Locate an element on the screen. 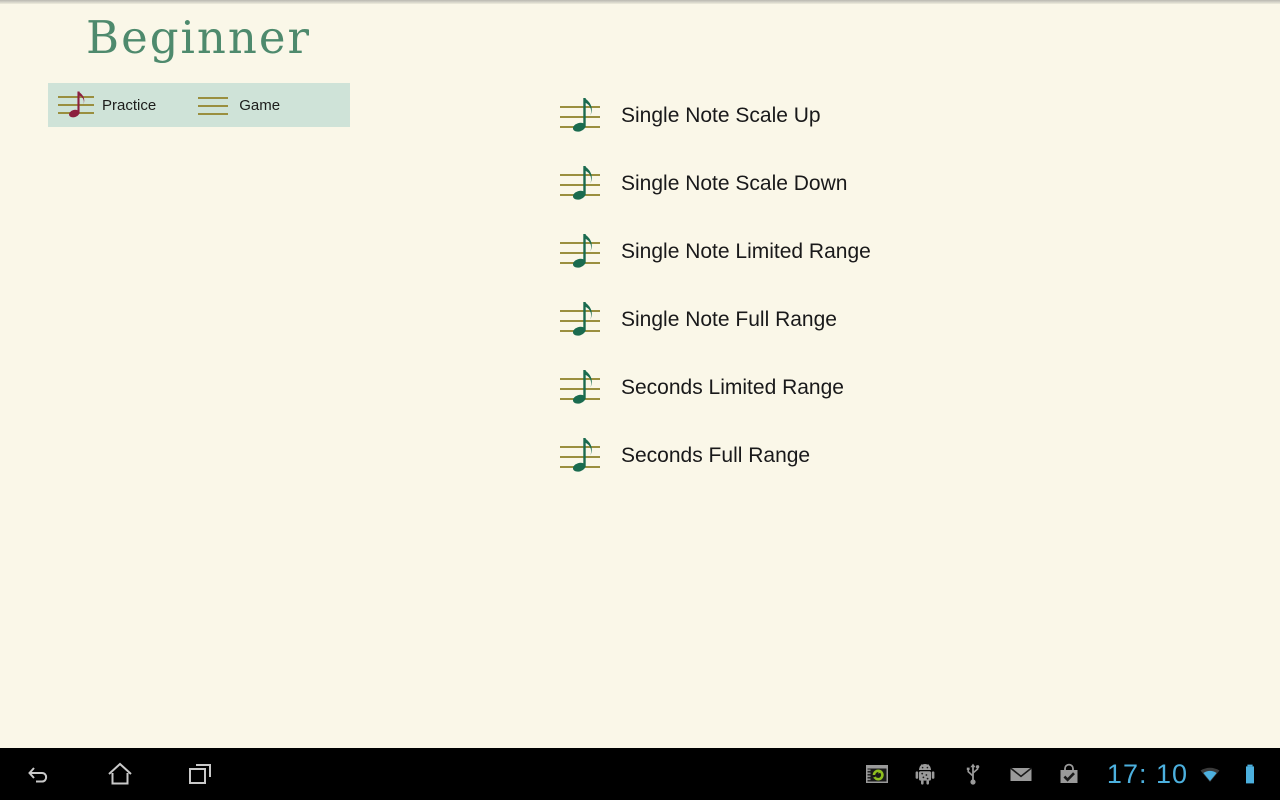  play-store-update-icon is located at coordinates (1069, 774).